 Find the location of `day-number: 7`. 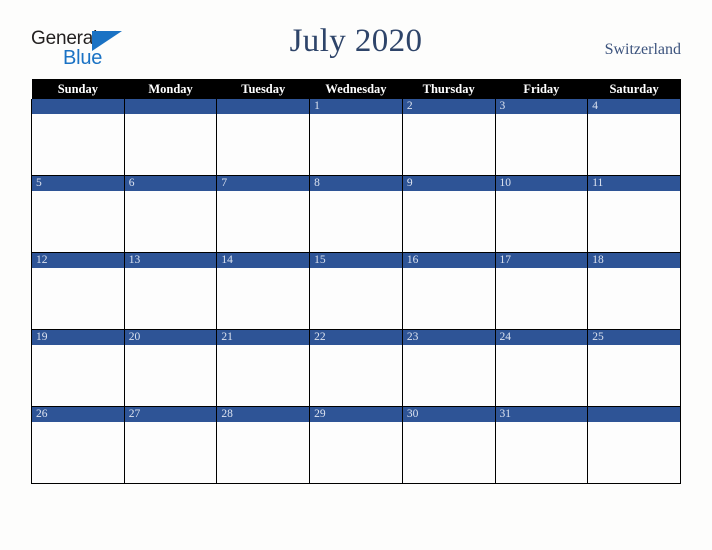

day-number: 7 is located at coordinates (263, 183).